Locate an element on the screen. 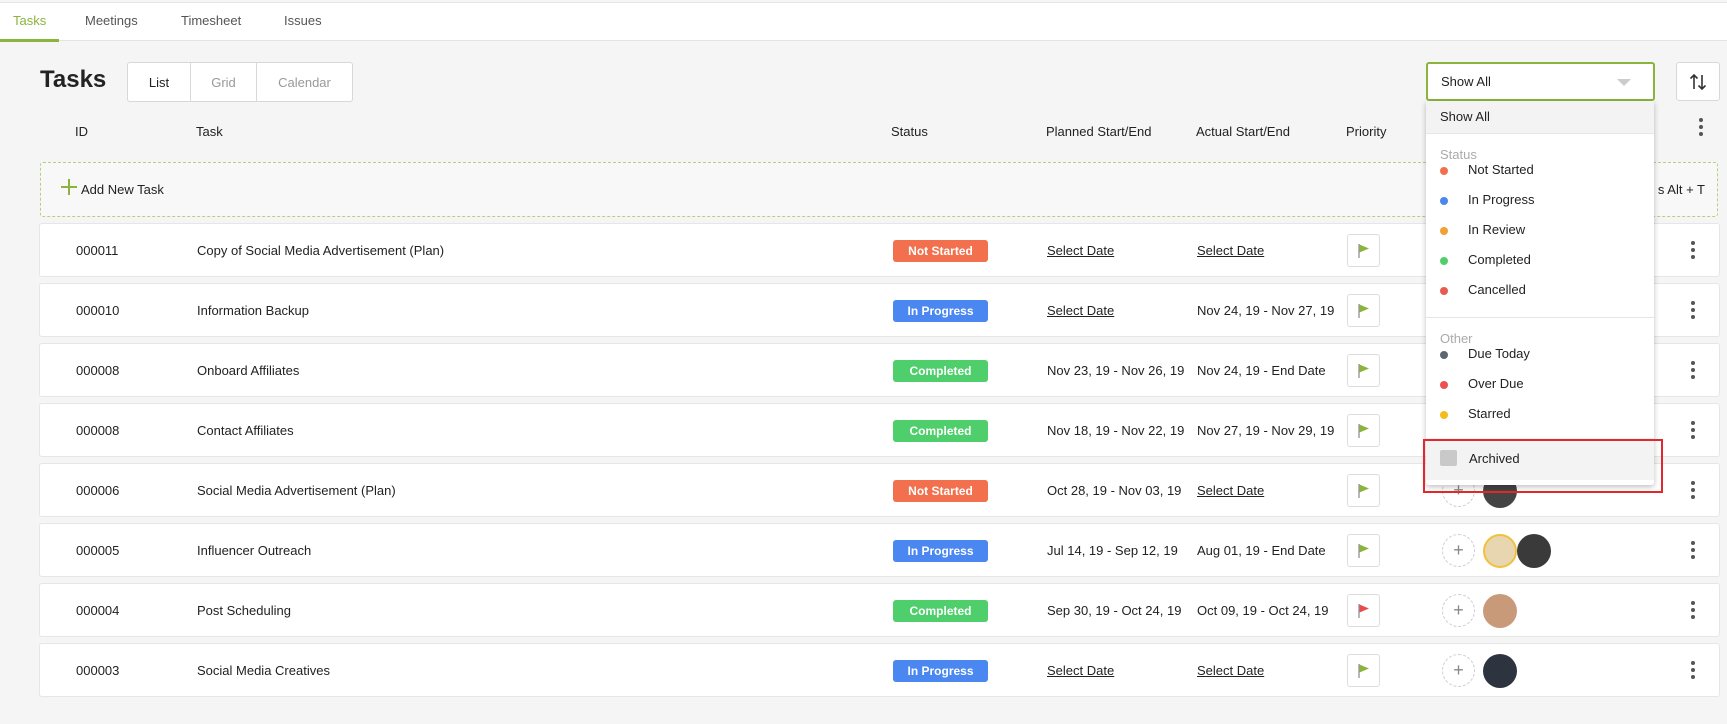 The width and height of the screenshot is (1727, 724). sort-button is located at coordinates (1698, 81).